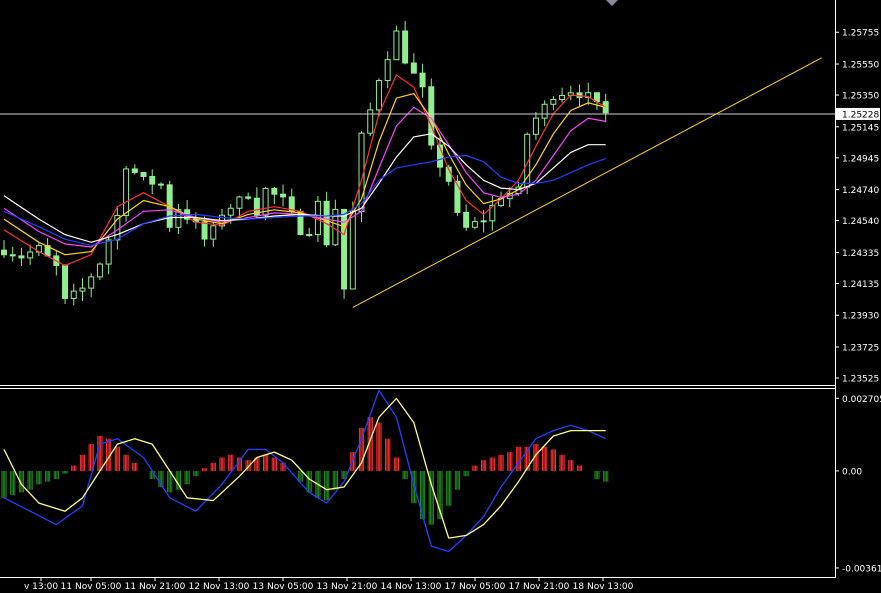 This screenshot has height=593, width=881. Describe the element at coordinates (860, 191) in the screenshot. I see `price-tick-label: 1.24740` at that location.